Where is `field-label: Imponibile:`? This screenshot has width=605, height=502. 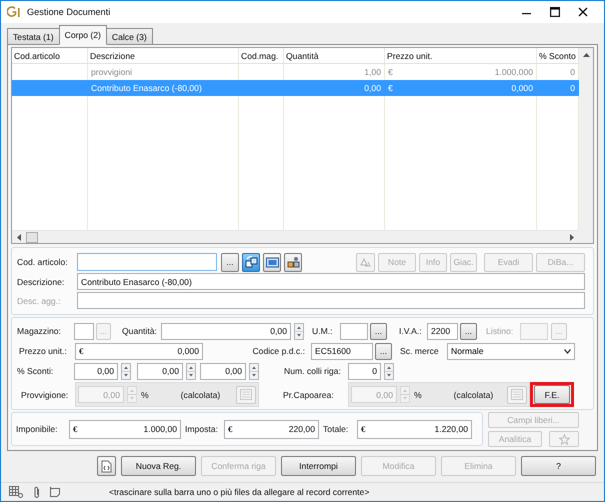 field-label: Imponibile: is located at coordinates (37, 429).